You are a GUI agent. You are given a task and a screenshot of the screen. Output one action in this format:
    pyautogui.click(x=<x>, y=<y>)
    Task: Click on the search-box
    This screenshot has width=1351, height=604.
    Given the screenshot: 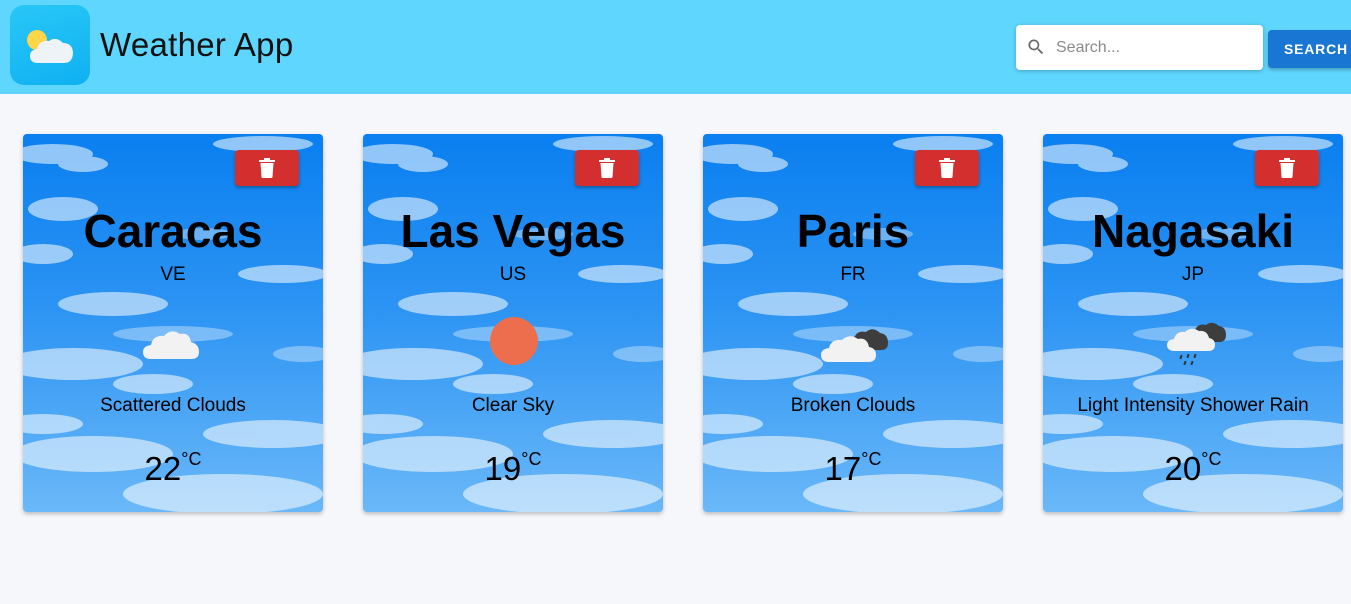 What is the action you would take?
    pyautogui.click(x=1139, y=47)
    